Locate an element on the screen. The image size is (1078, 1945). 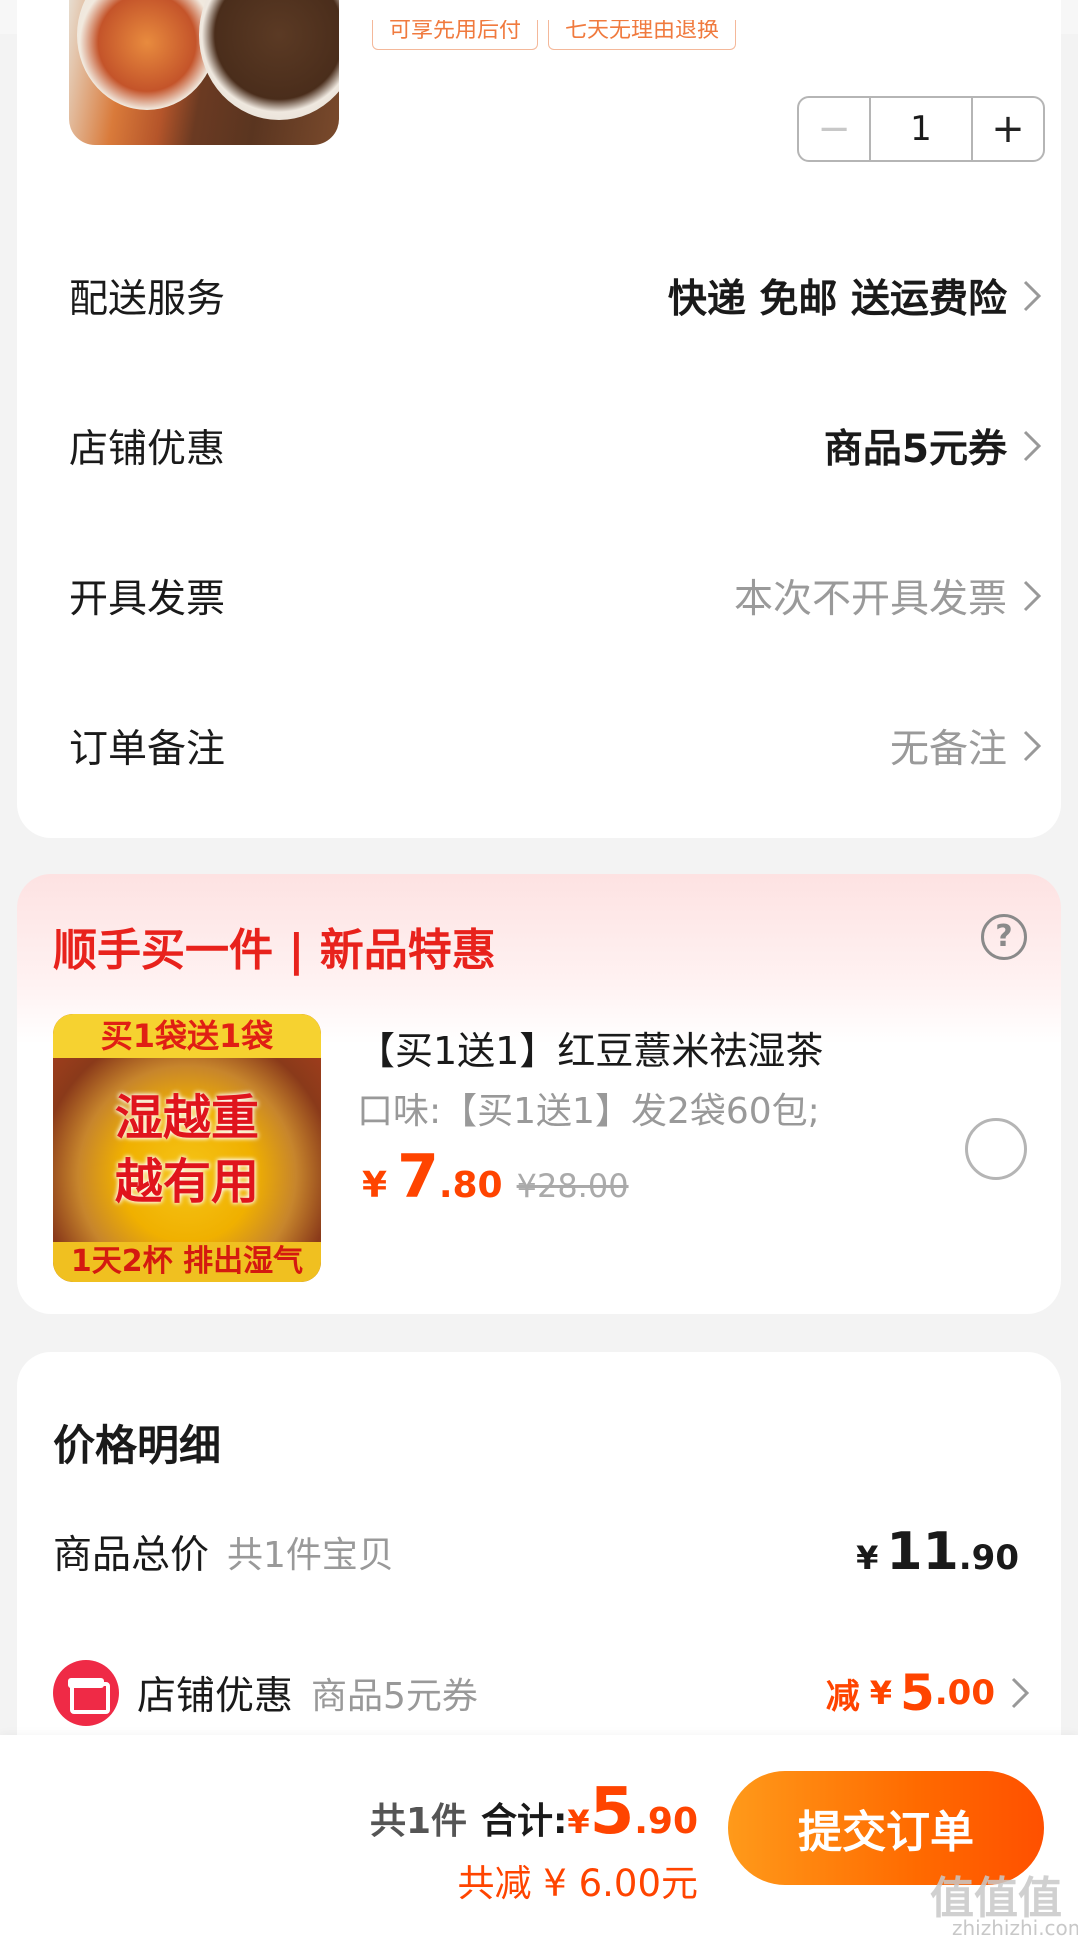
goods-total-amount: ¥ 11 .90 is located at coordinates (937, 1552).